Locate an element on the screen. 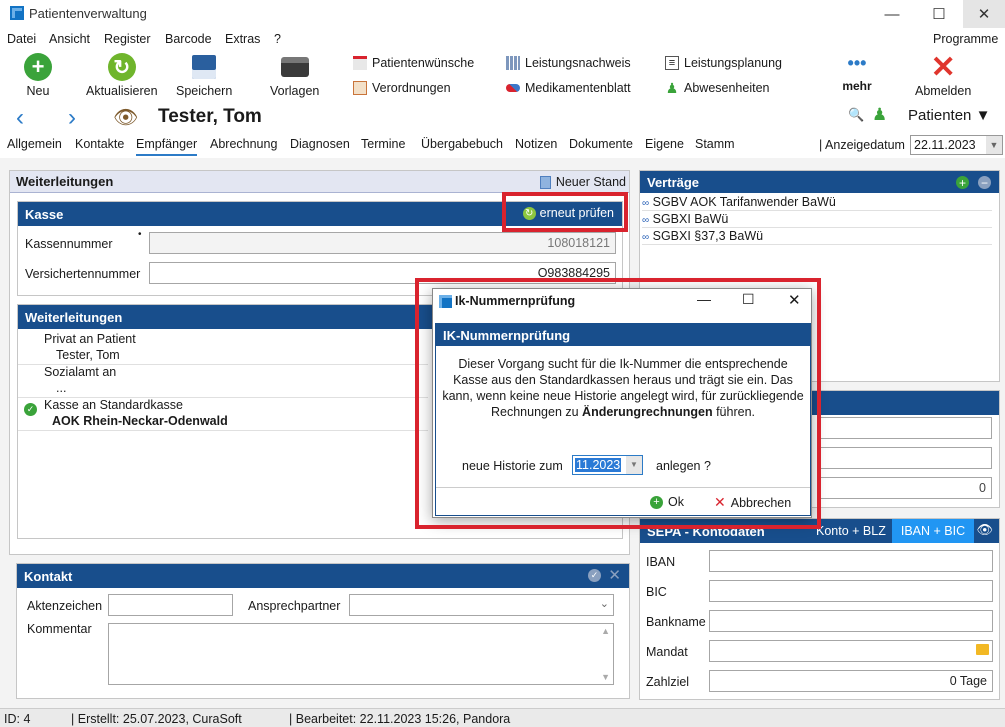 The width and height of the screenshot is (1005, 727). vertrag-label: SGBV AOK Tarifanwender BaWü is located at coordinates (744, 202).